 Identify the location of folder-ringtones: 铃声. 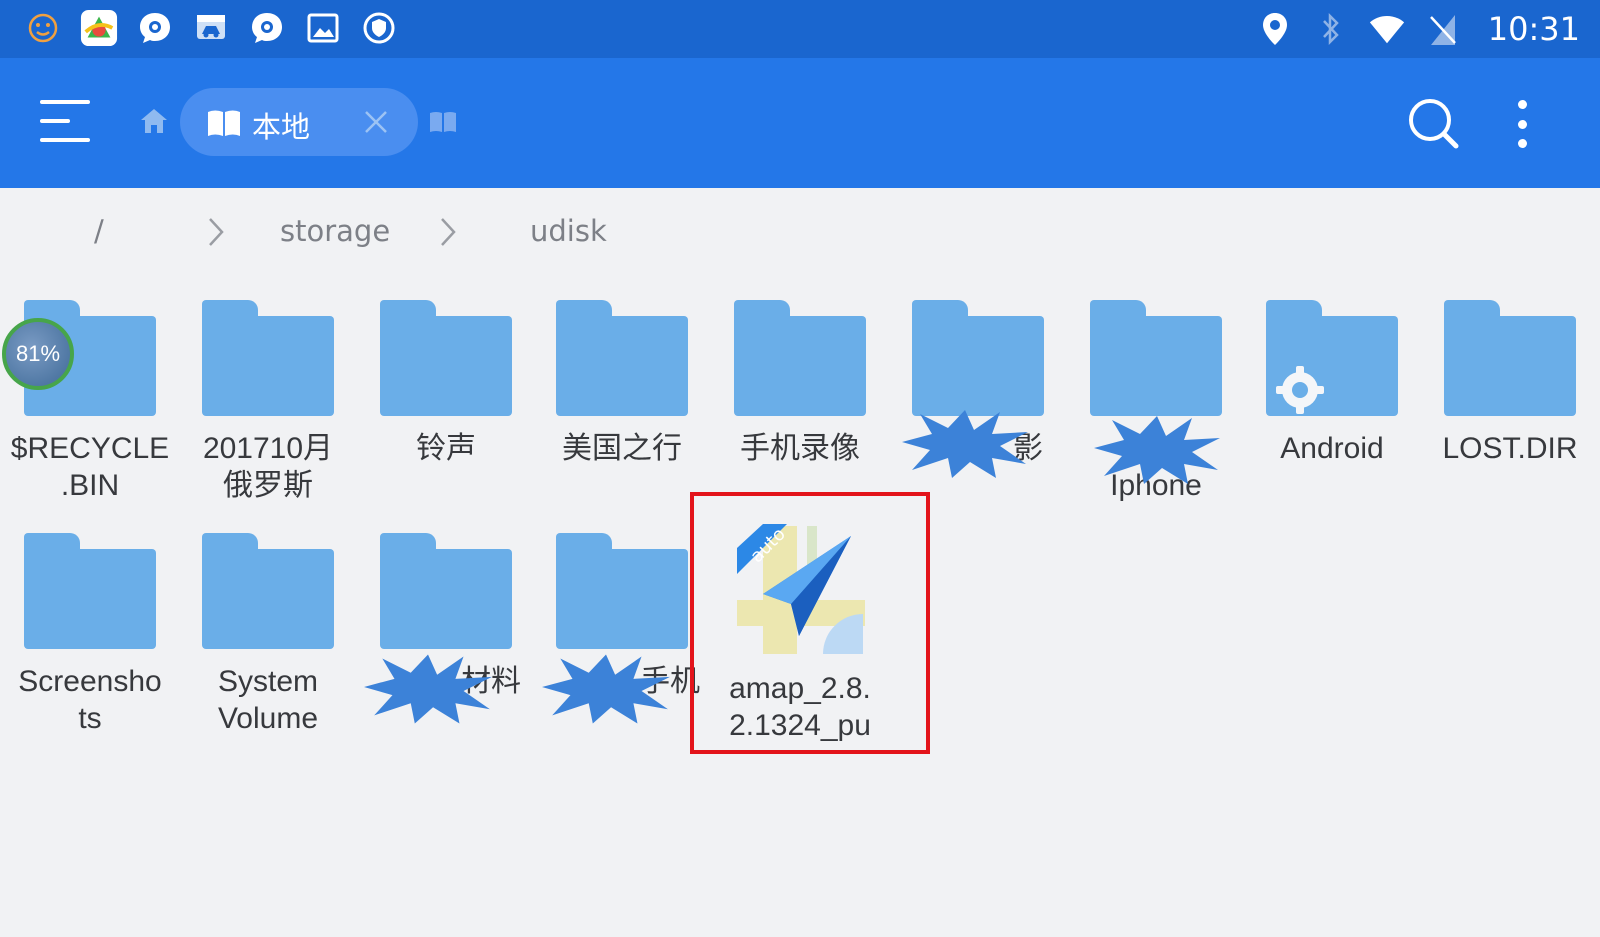
(446, 383).